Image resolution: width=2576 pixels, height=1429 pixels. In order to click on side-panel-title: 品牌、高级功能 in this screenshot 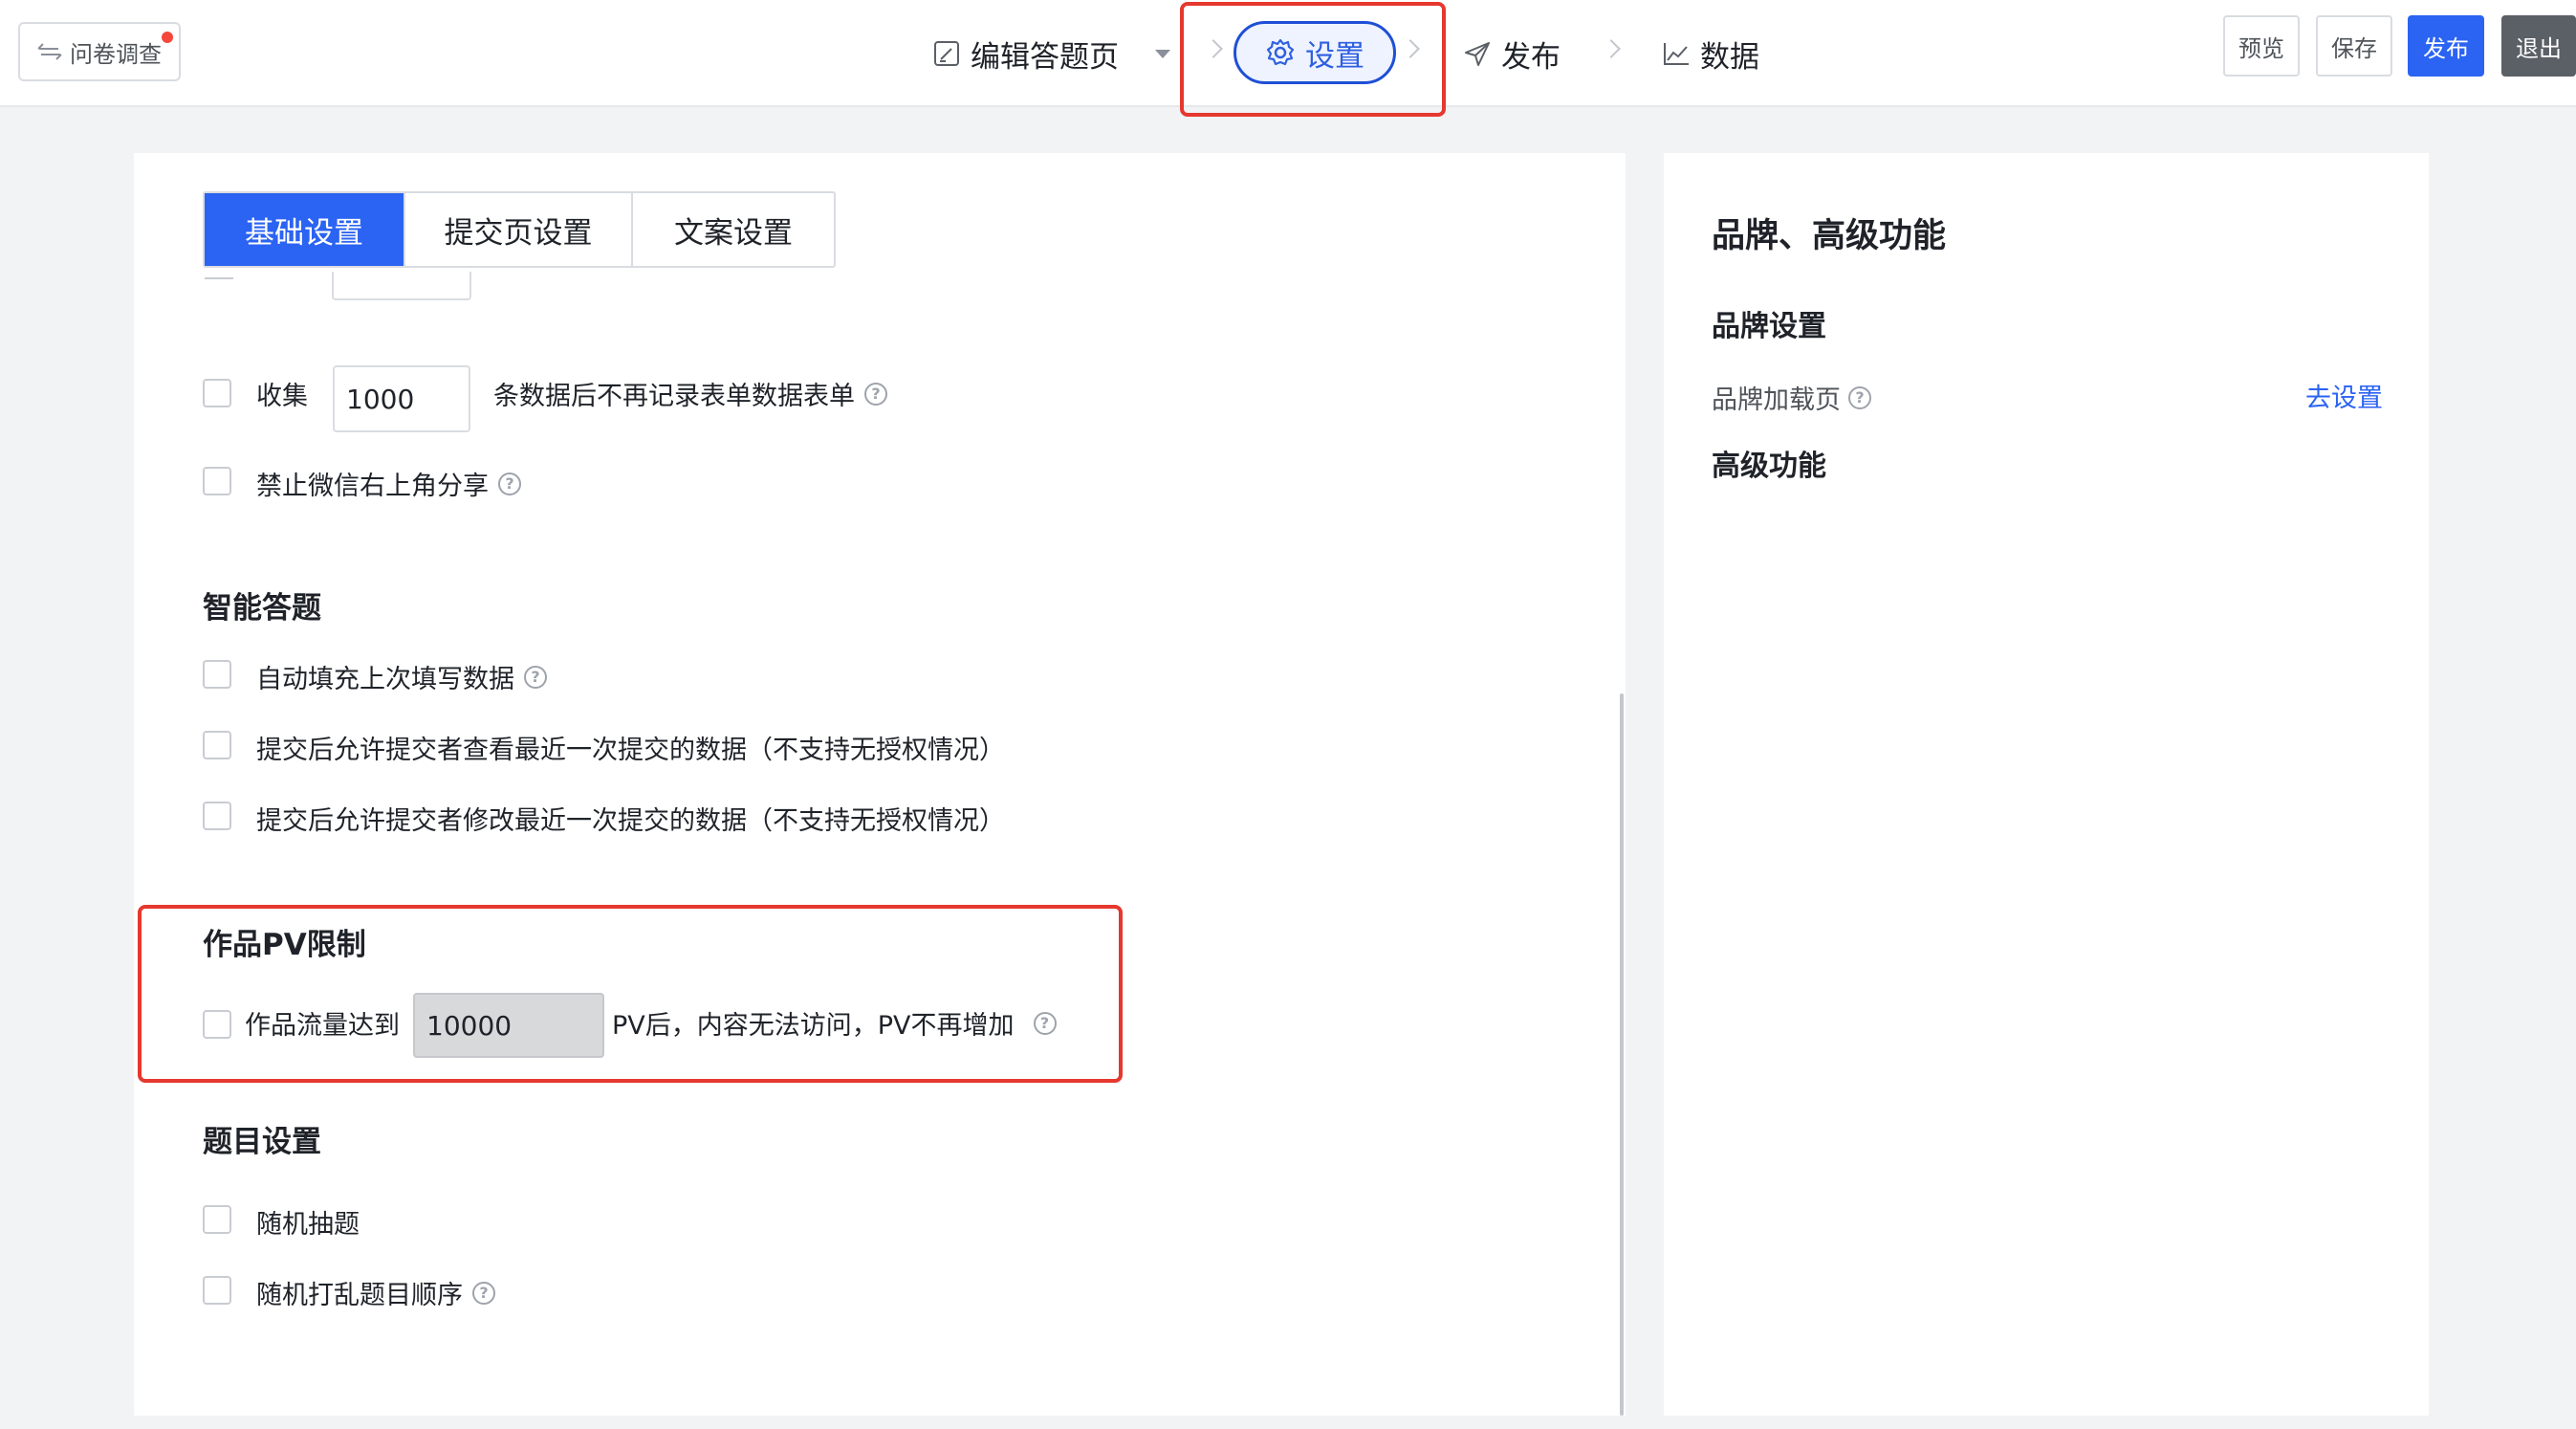, I will do `click(1829, 236)`.